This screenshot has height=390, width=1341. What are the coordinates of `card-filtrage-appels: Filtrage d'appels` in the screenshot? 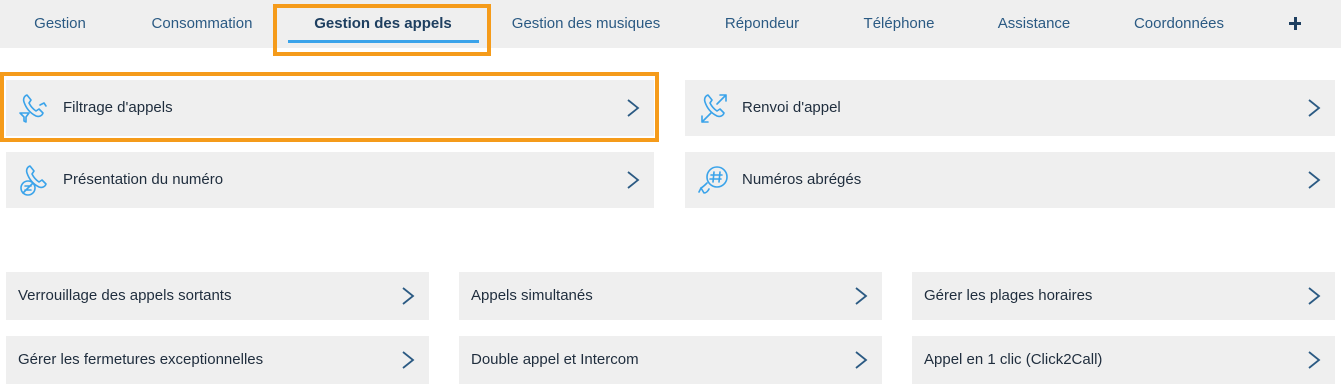 It's located at (330, 108).